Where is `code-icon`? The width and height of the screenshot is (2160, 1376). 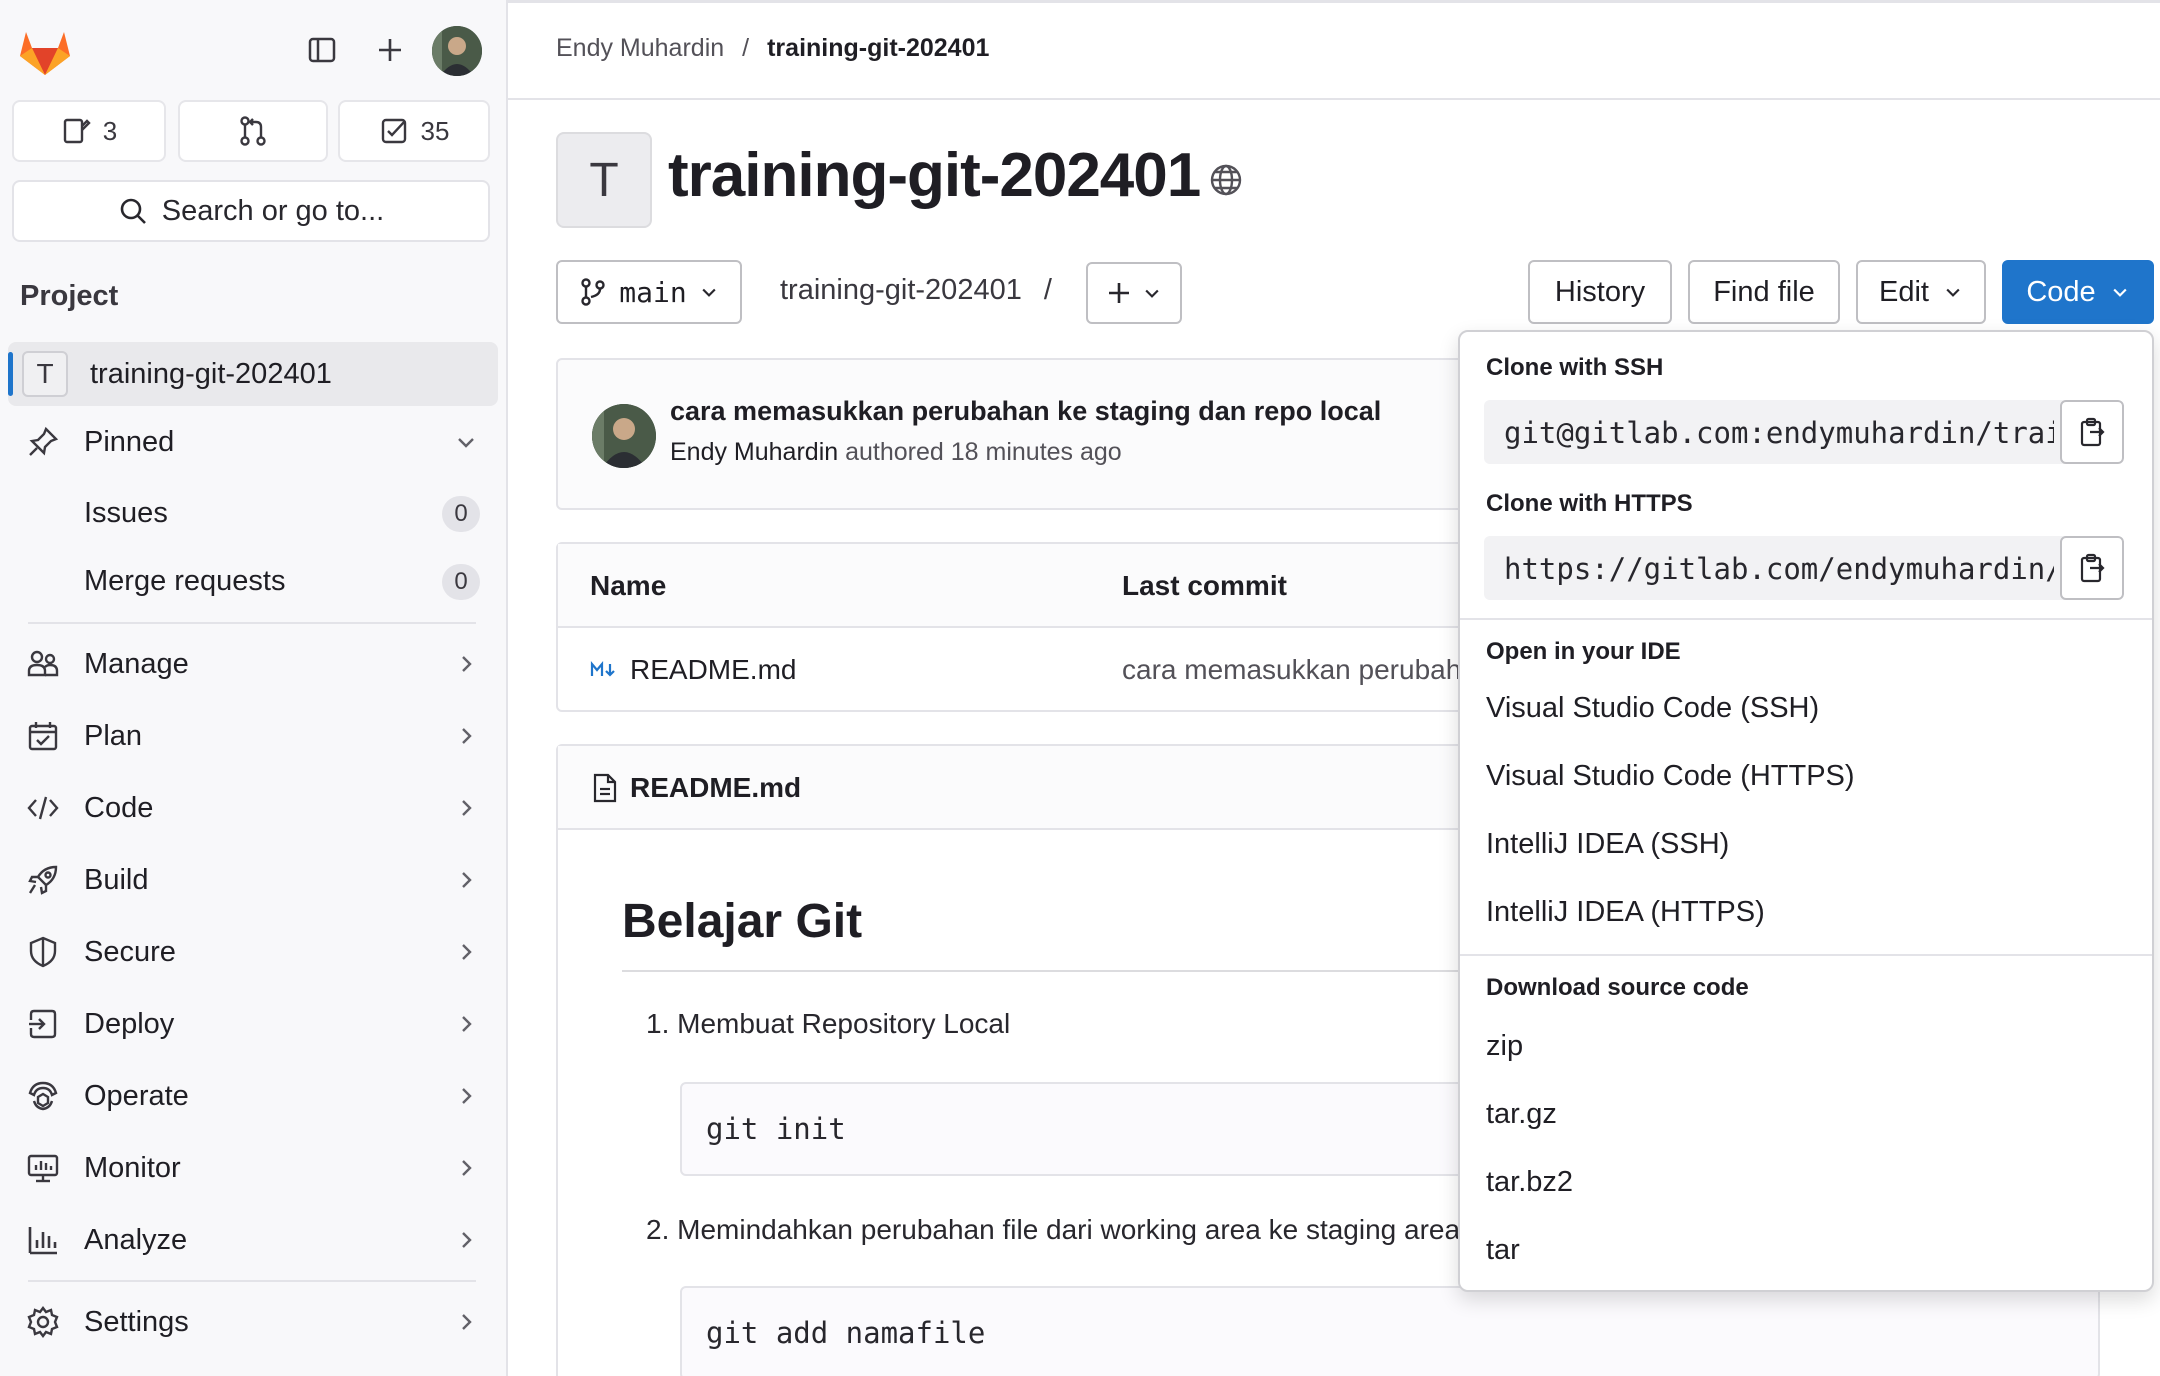
code-icon is located at coordinates (43, 808).